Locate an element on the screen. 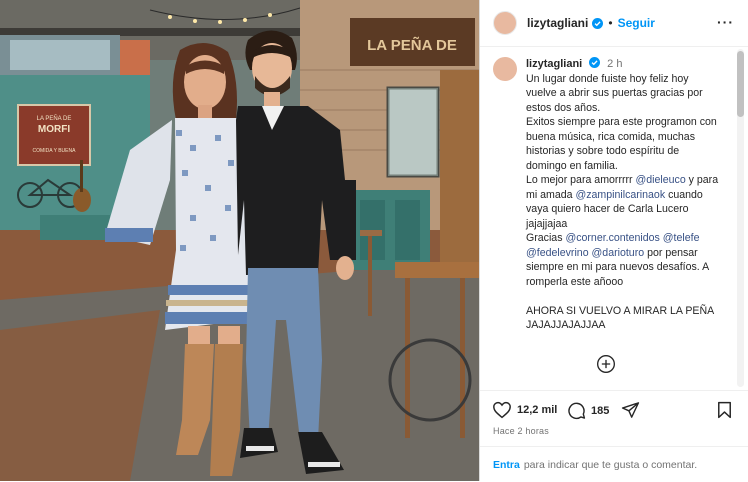 This screenshot has width=748, height=482. scrollbar-thumb is located at coordinates (740, 84).